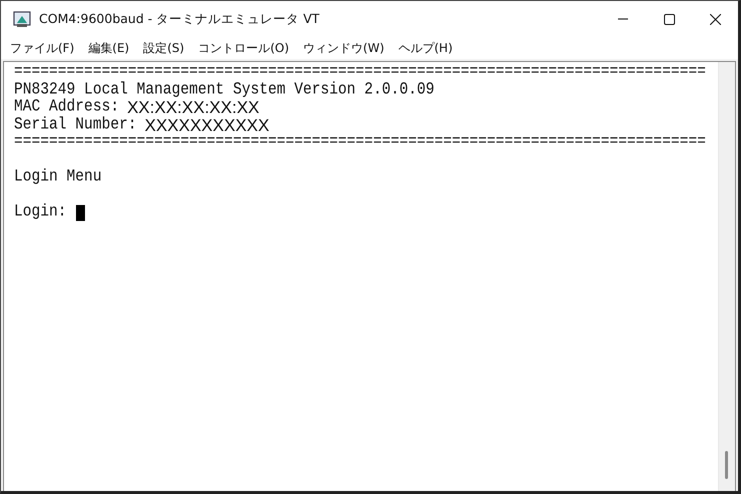 This screenshot has width=741, height=494. I want to click on window-title: COM4:9600baud - ターミナルエミュレータ VT, so click(179, 19).